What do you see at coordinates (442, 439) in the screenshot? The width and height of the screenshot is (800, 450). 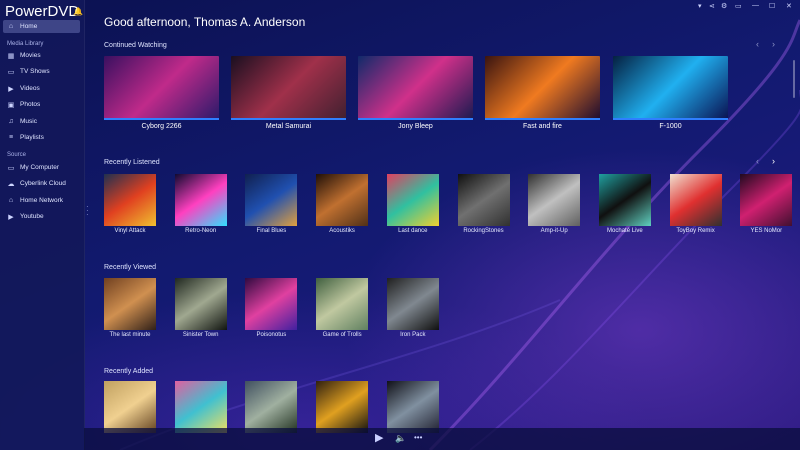 I see `player-bar` at bounding box center [442, 439].